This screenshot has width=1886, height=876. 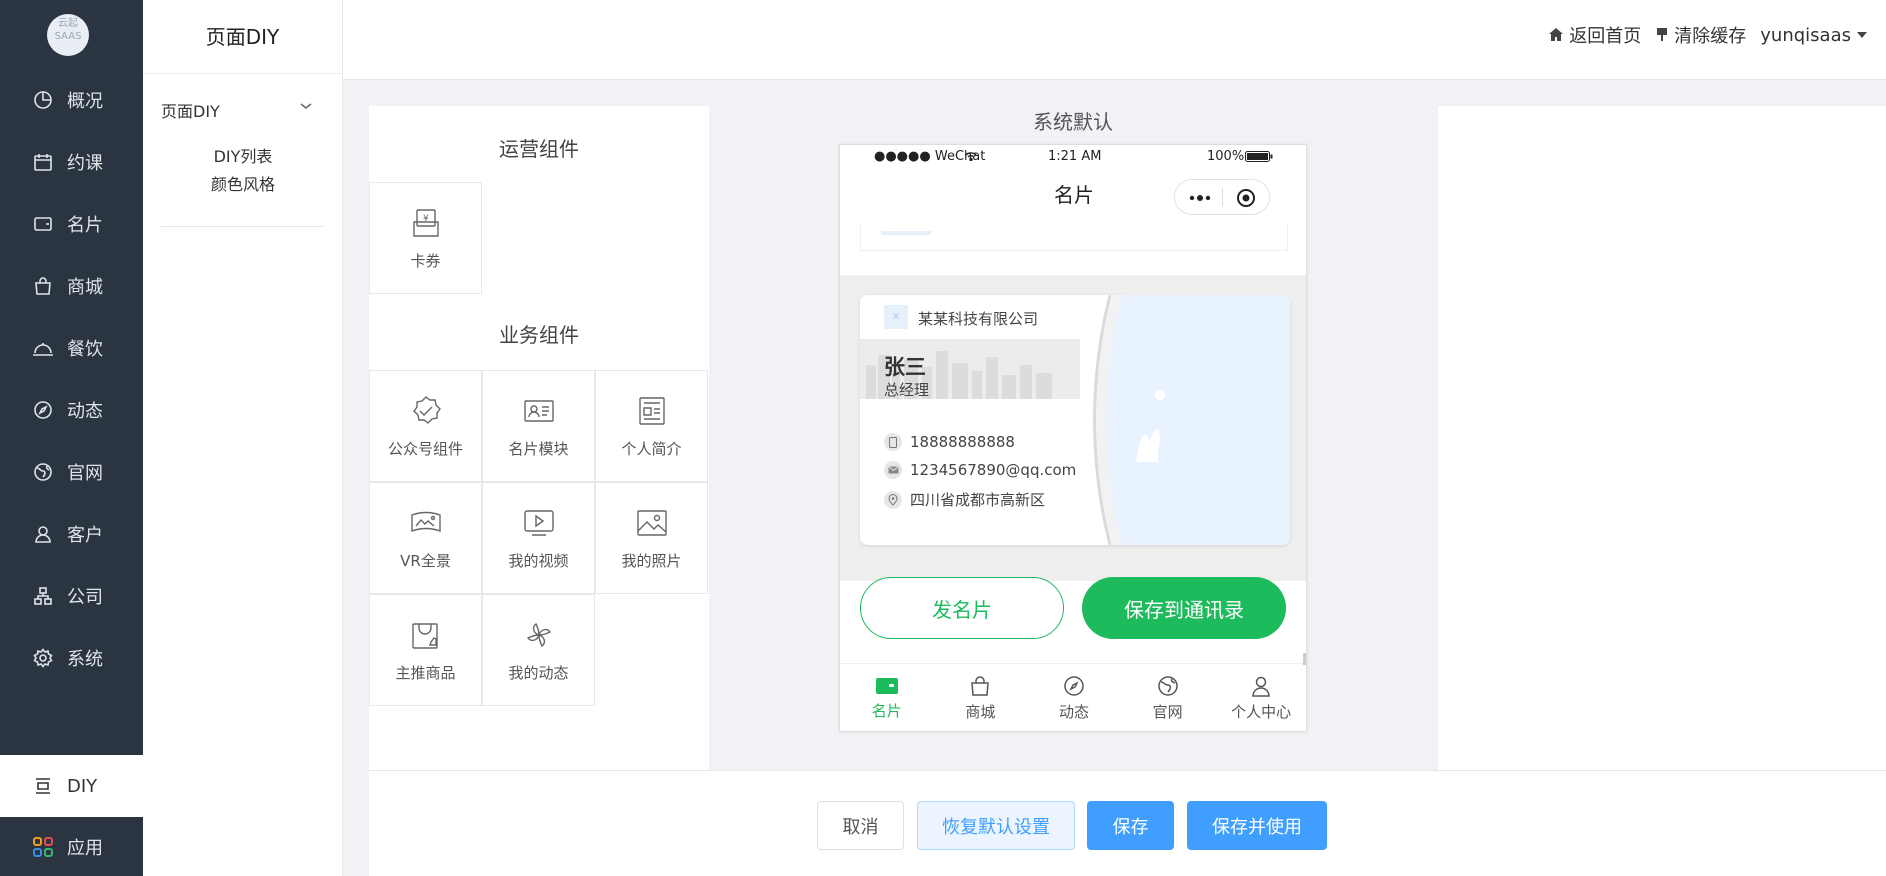 What do you see at coordinates (85, 349) in the screenshot?
I see `sidebar-item-label: 餐饮` at bounding box center [85, 349].